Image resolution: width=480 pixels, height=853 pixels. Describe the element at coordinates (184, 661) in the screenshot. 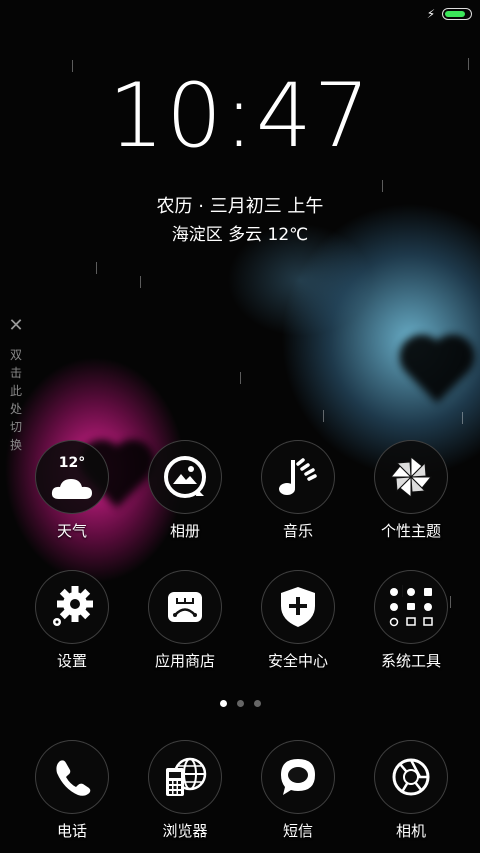

I see `app-label-app-store: 应用商店` at that location.